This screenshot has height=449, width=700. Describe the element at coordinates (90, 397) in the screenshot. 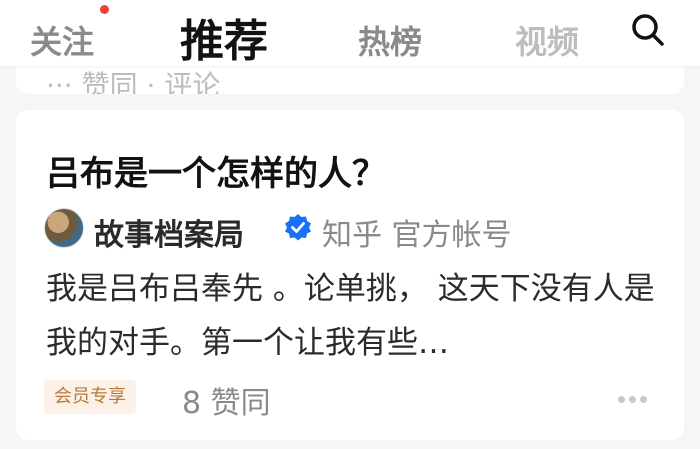

I see `vip-badge: 会员专享` at that location.